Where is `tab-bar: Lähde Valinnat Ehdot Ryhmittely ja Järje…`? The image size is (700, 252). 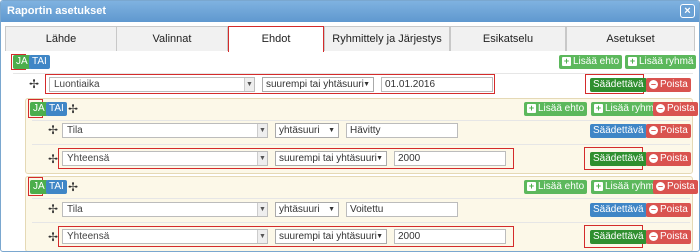
tab-bar: Lähde Valinnat Ehdot Ryhmittely ja Järje… is located at coordinates (350, 39).